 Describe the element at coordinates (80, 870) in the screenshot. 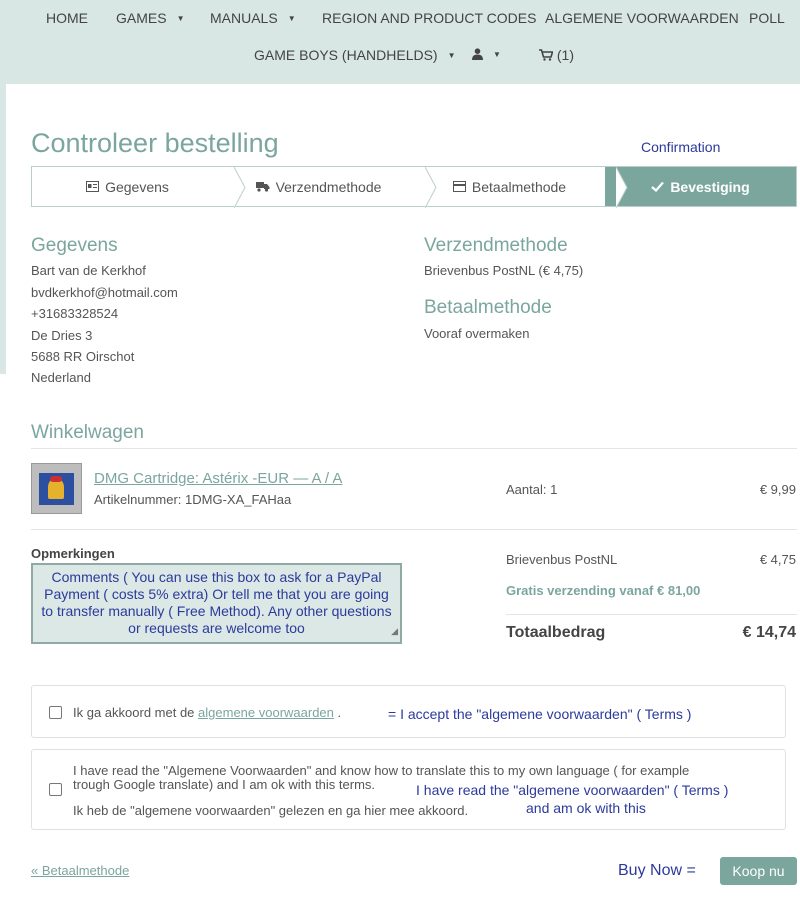

I see `back-to-payment-link: « Betaalmethode` at that location.